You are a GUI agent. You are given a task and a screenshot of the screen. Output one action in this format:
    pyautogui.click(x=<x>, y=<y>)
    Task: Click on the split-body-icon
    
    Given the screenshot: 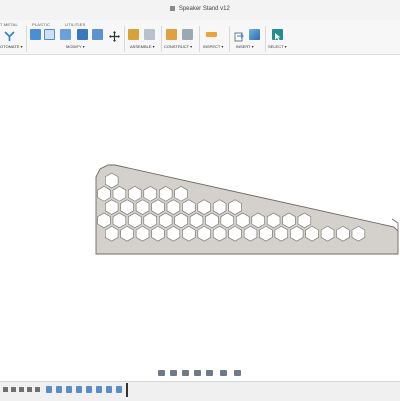 What is the action you would take?
    pyautogui.click(x=97, y=34)
    